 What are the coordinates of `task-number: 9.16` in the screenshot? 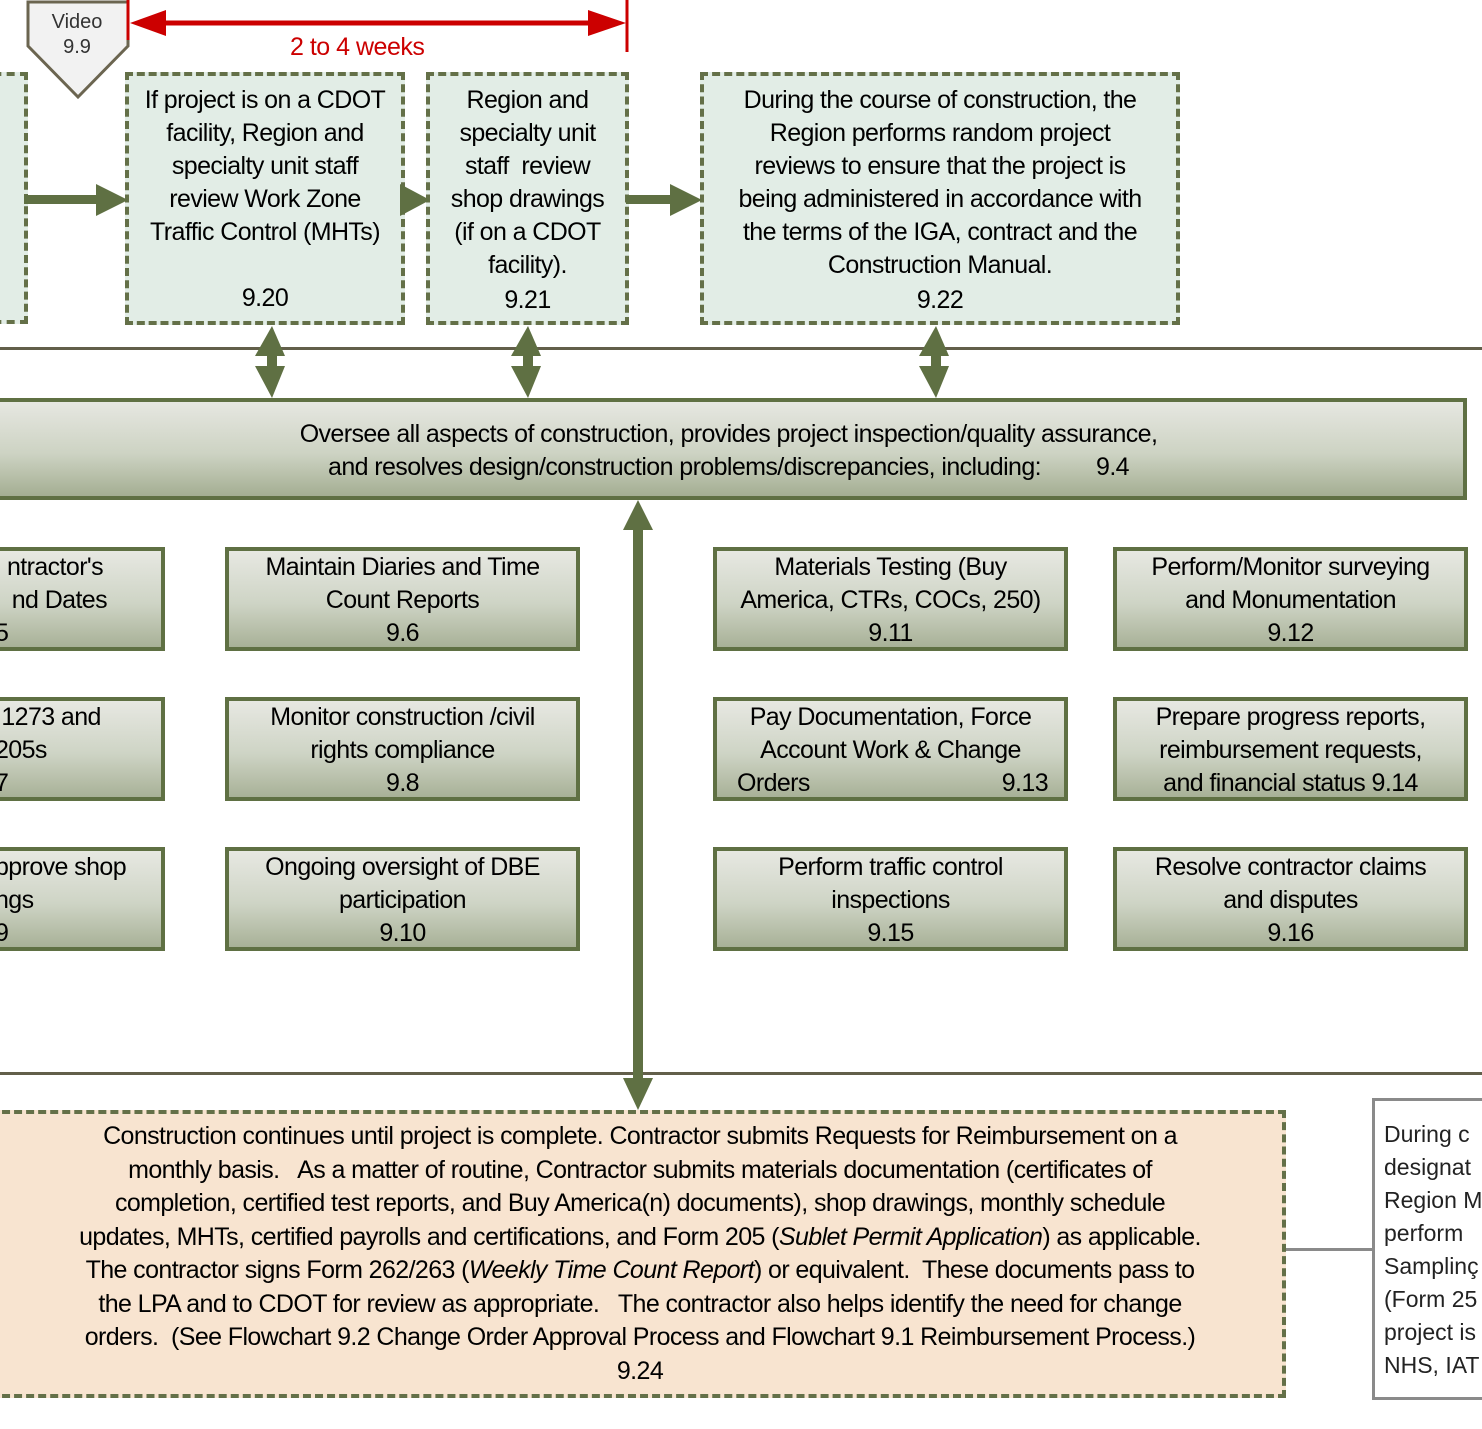 It's located at (1290, 933).